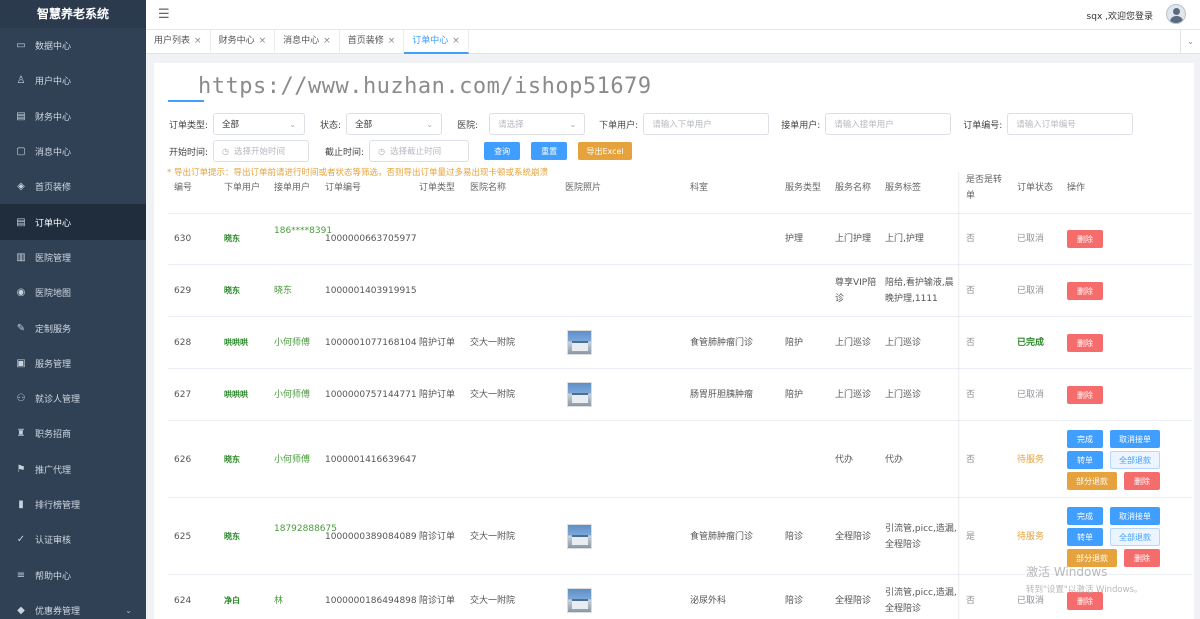  Describe the element at coordinates (73, 80) in the screenshot. I see `sidebar-item-2: ♙ 用户中心` at that location.